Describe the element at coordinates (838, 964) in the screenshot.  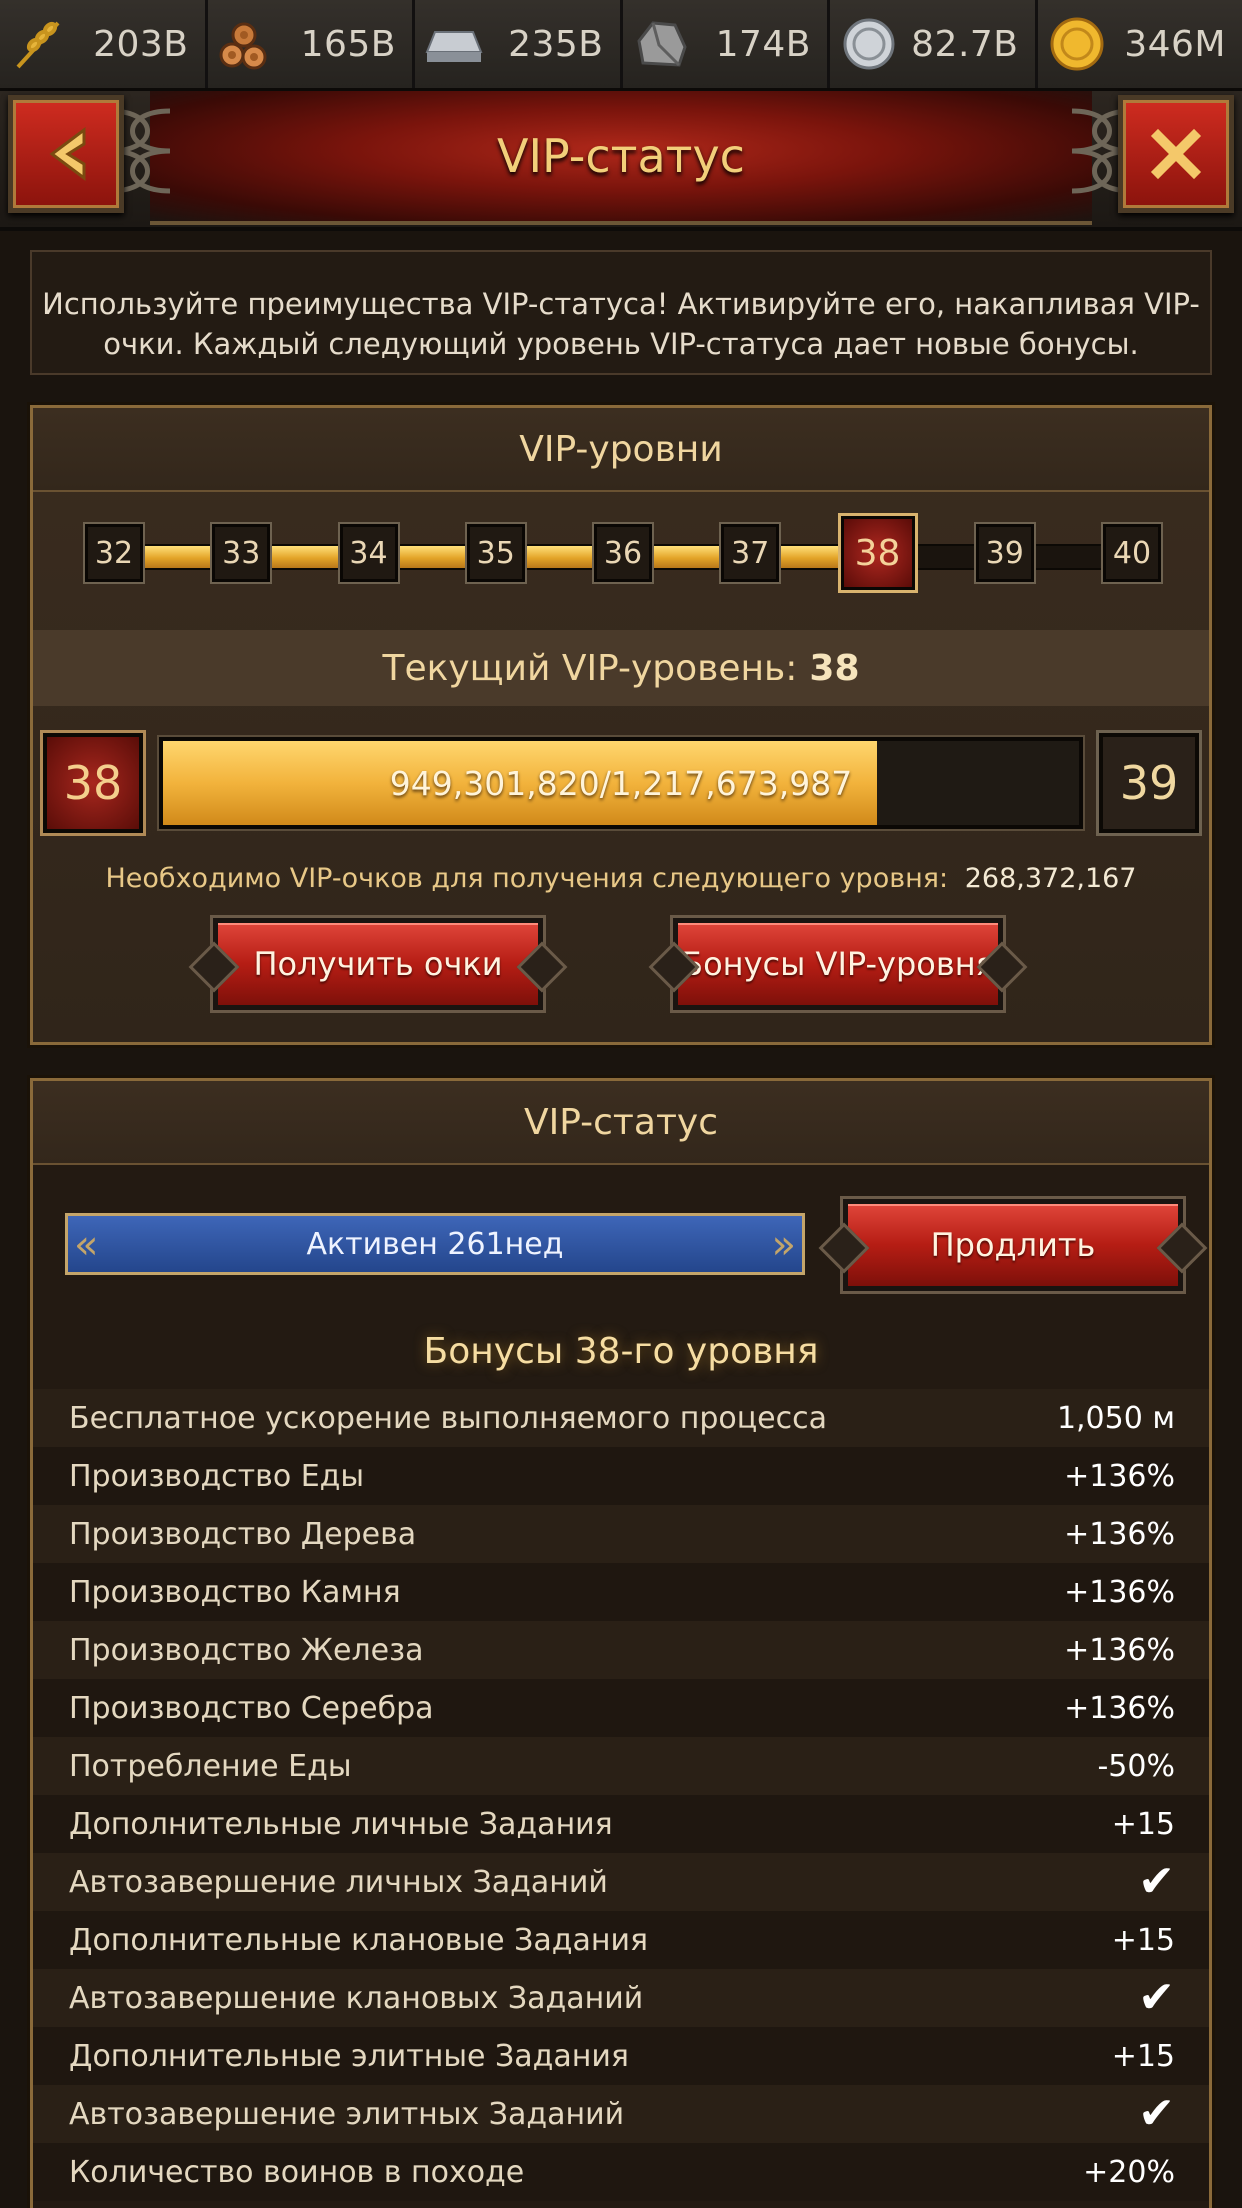
I see `level-bonuses-button: Бонусы VIP-уровня` at that location.